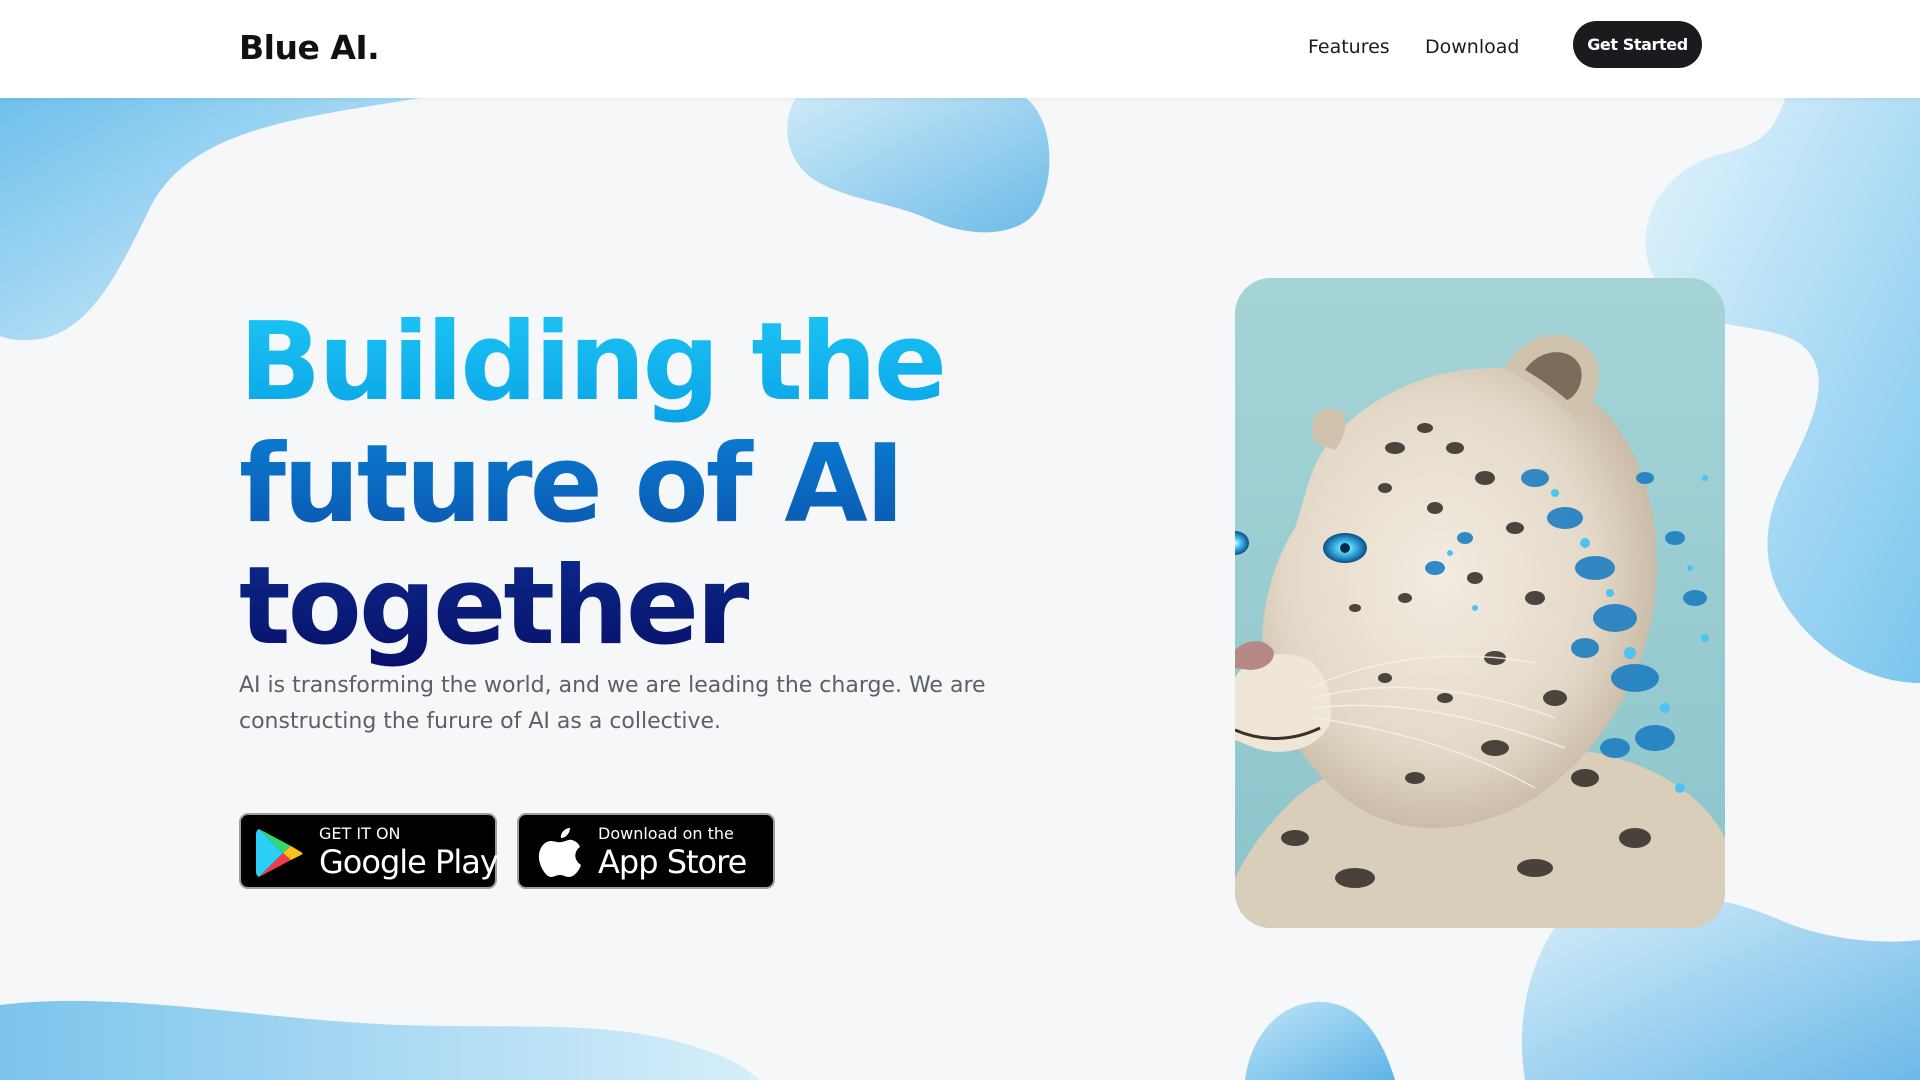  Describe the element at coordinates (960, 49) in the screenshot. I see `site-header: Blue AI. Features Download Get Started` at that location.